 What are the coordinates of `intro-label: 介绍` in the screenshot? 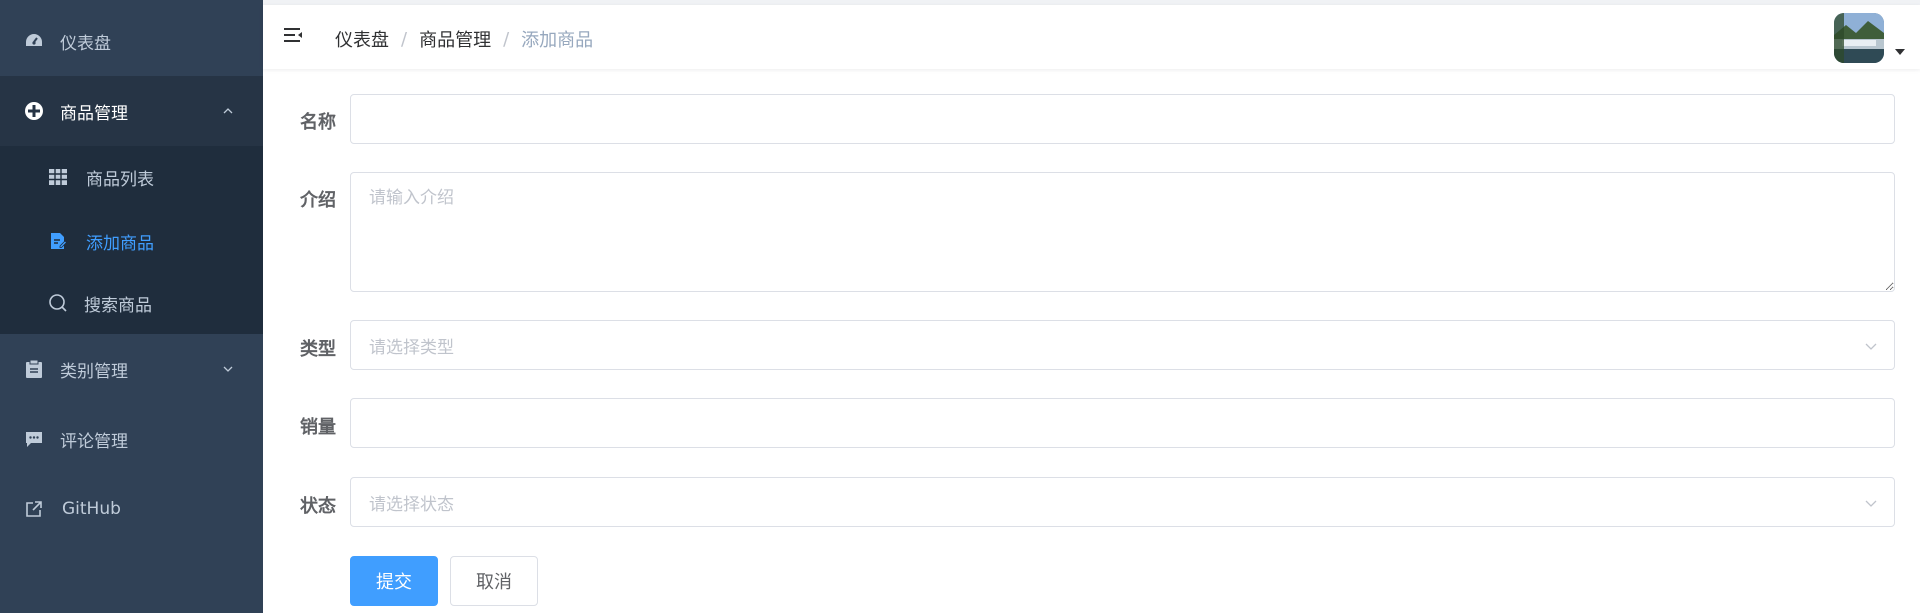 It's located at (318, 200).